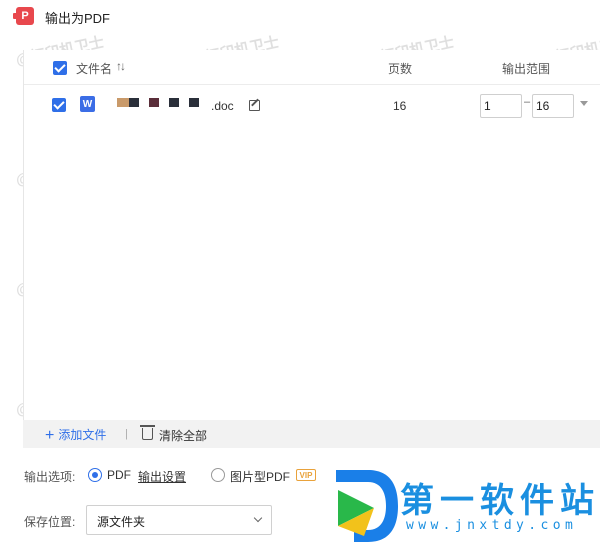 This screenshot has width=600, height=545. What do you see at coordinates (526, 69) in the screenshot?
I see `header-range: 输出范围` at bounding box center [526, 69].